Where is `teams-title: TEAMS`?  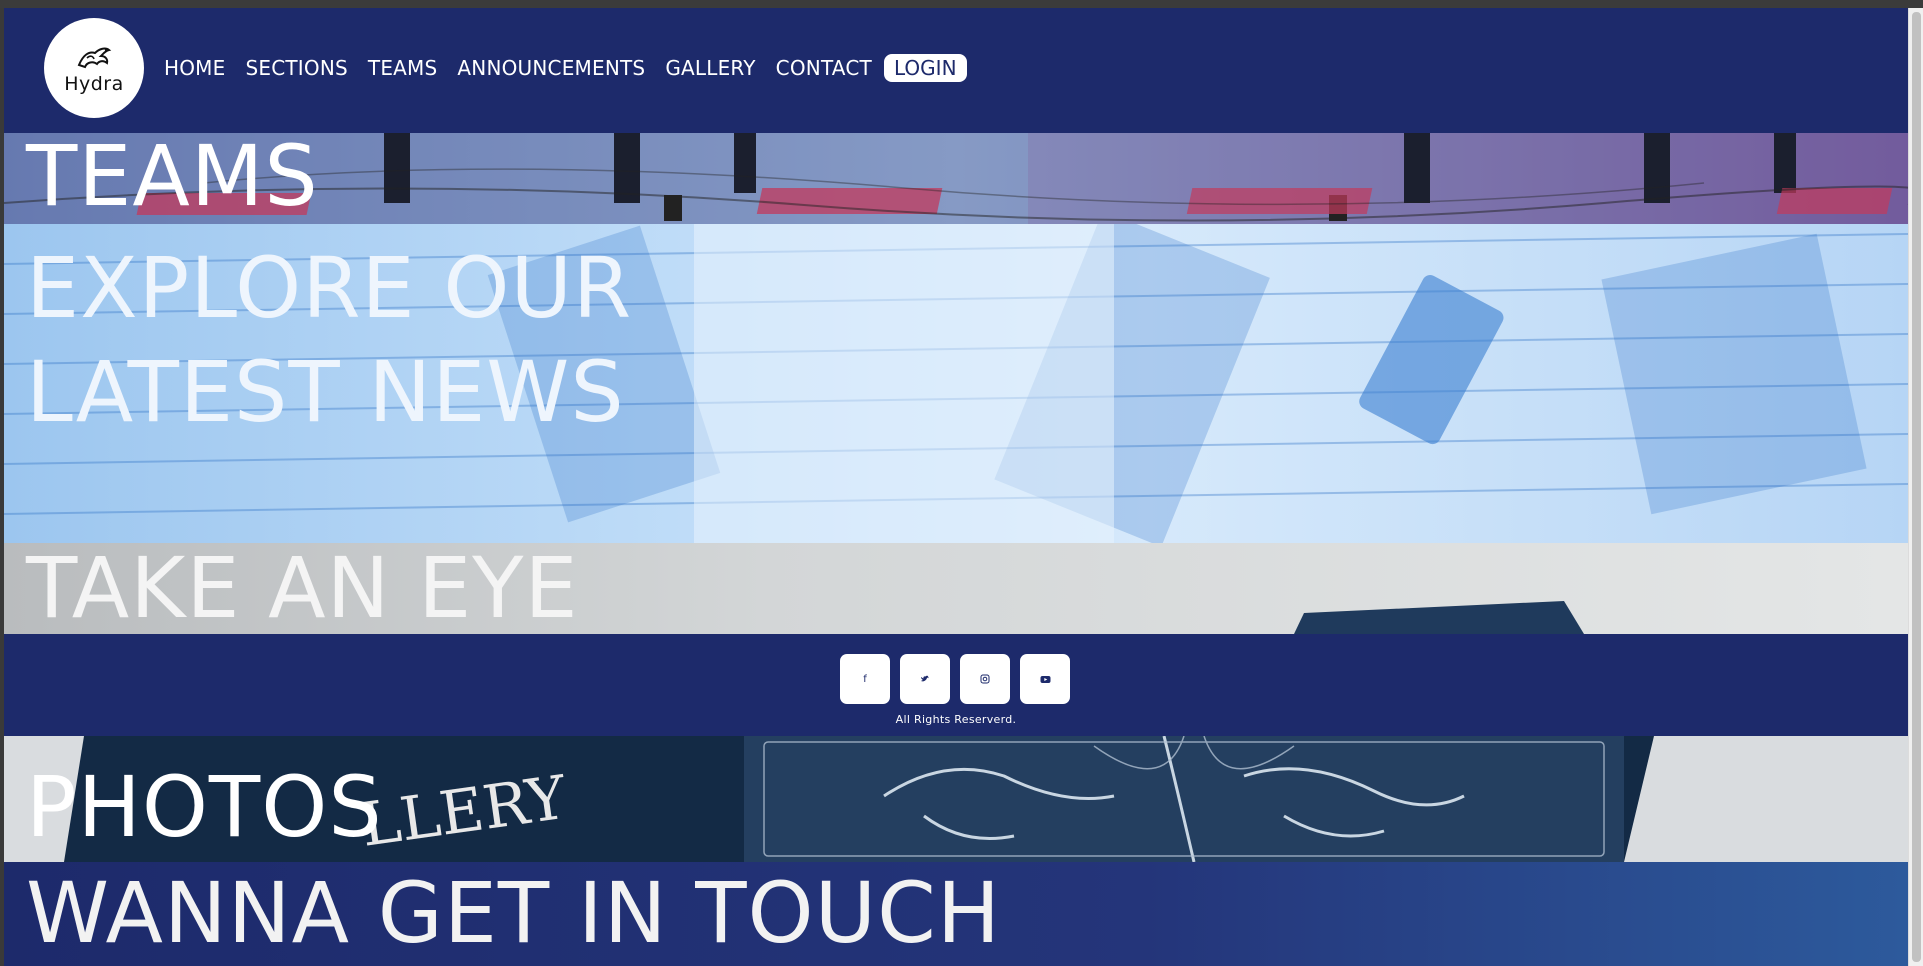 teams-title: TEAMS is located at coordinates (172, 178).